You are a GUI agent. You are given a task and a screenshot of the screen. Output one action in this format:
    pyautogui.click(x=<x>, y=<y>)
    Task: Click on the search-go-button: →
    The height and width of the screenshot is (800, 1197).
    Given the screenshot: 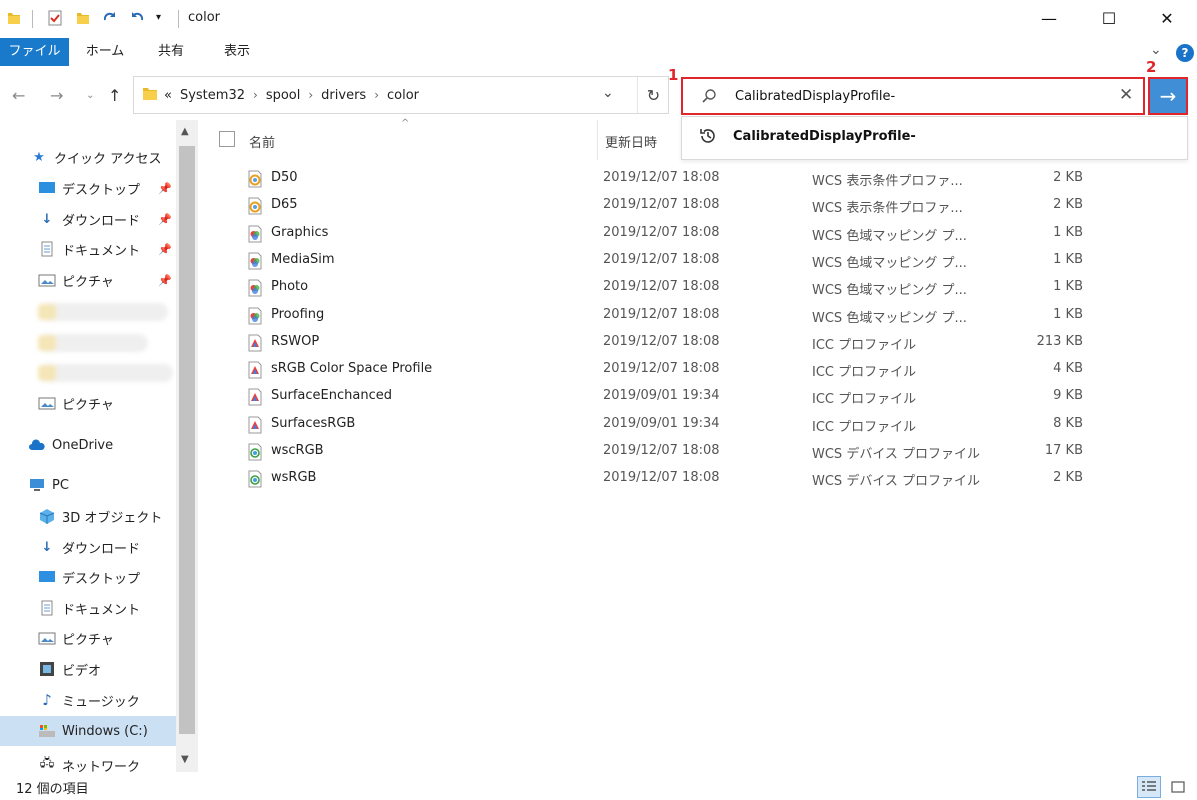 What is the action you would take?
    pyautogui.click(x=1168, y=96)
    